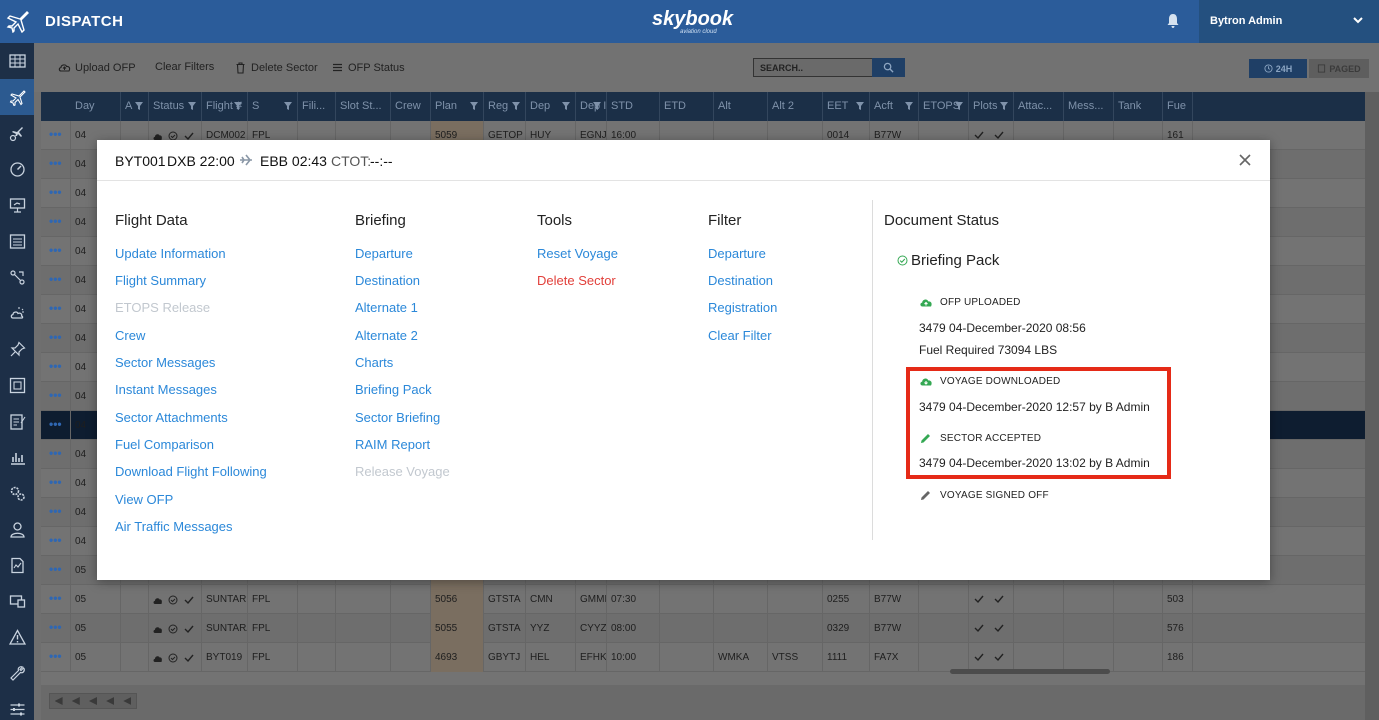  I want to click on link-crew: Crew, so click(130, 335).